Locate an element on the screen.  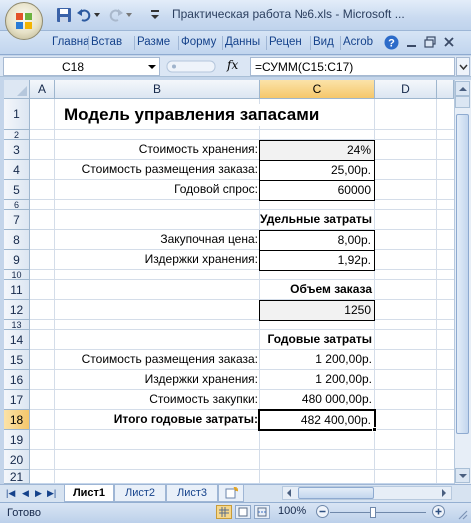
office-logo-icon is located at coordinates (24, 21).